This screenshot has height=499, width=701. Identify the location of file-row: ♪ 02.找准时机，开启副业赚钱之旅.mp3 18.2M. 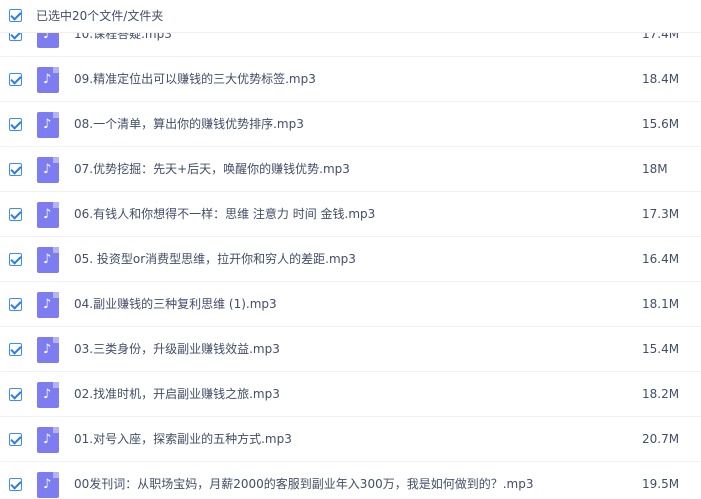
(350, 394).